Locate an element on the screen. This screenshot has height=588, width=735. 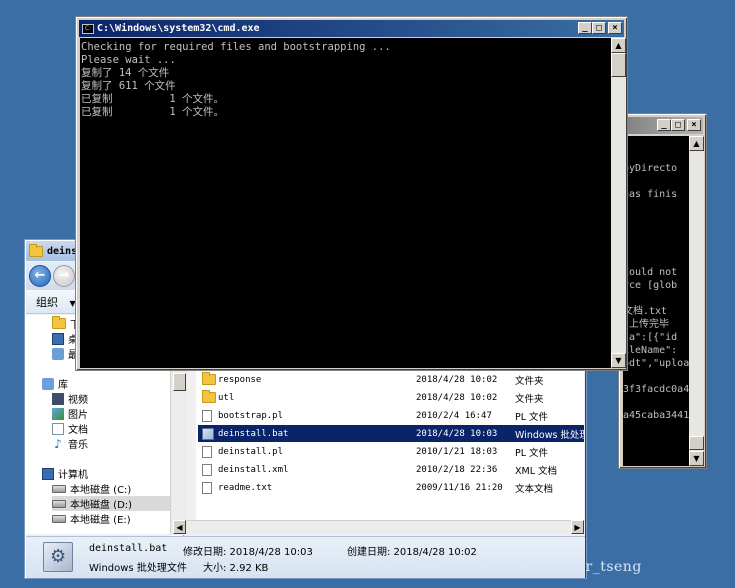
nav-item-label: 音乐 is located at coordinates (78, 445).